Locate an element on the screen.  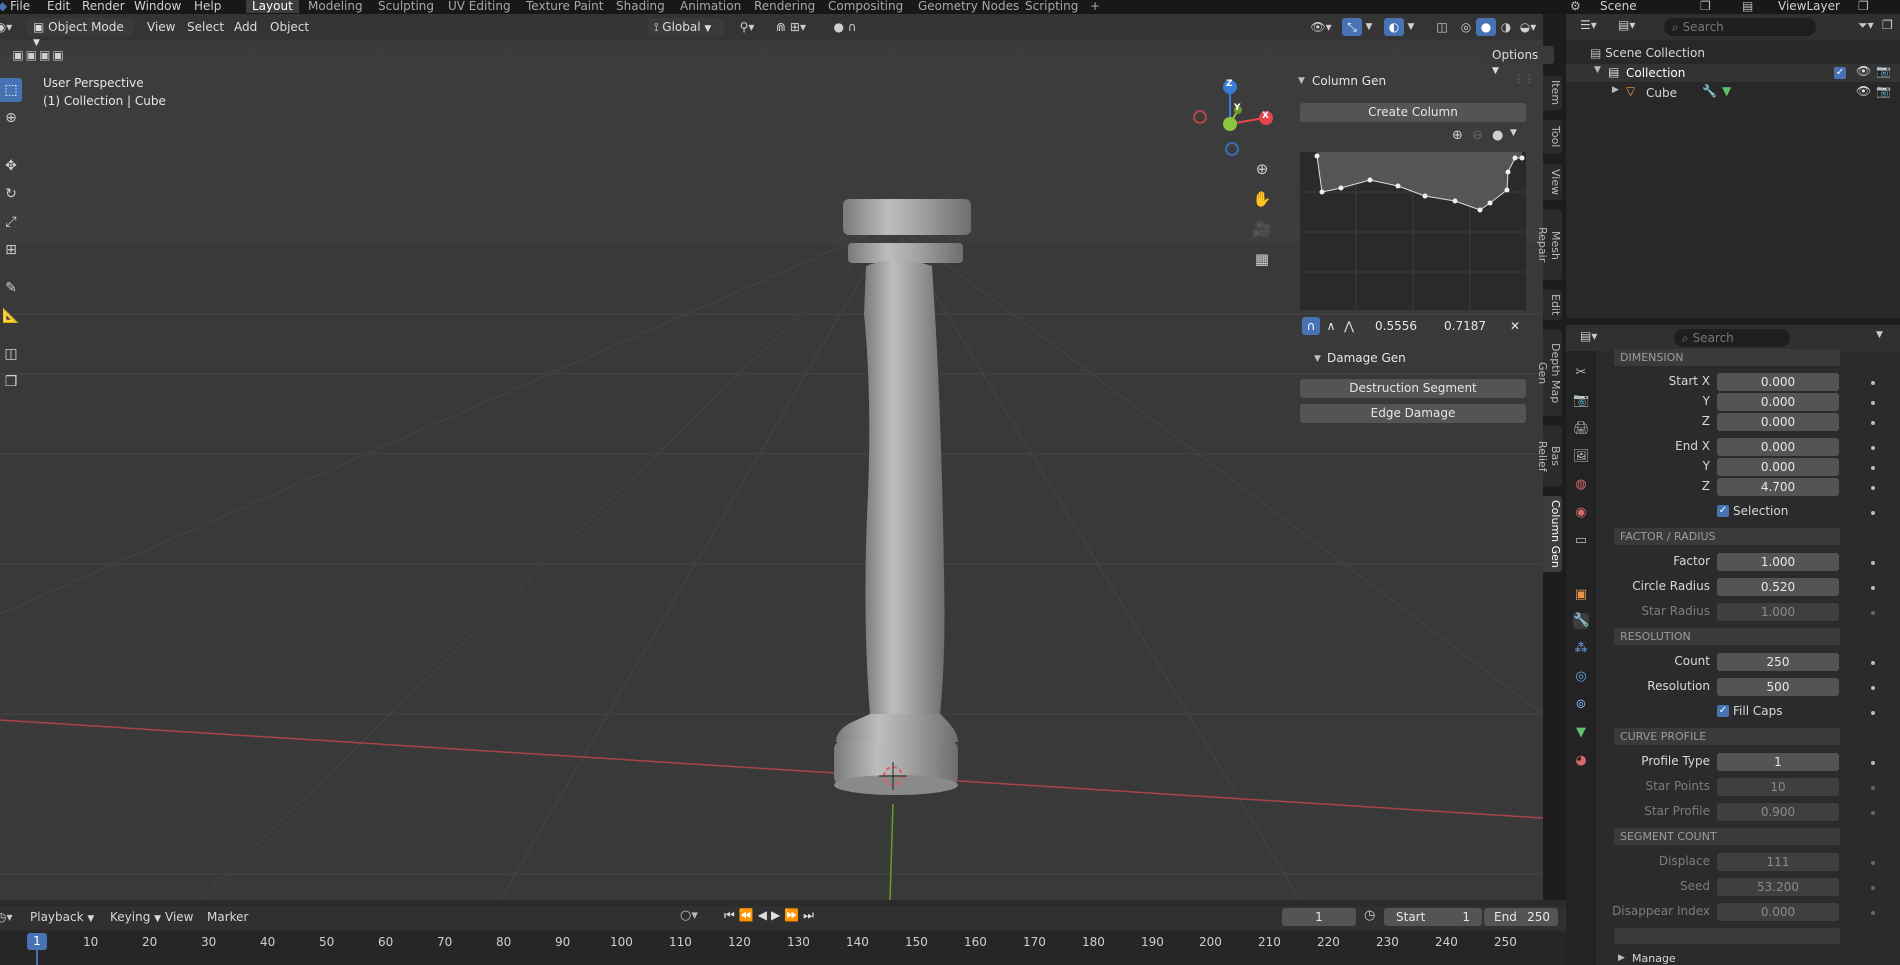
move-tool-icon: ✥ is located at coordinates (11, 166).